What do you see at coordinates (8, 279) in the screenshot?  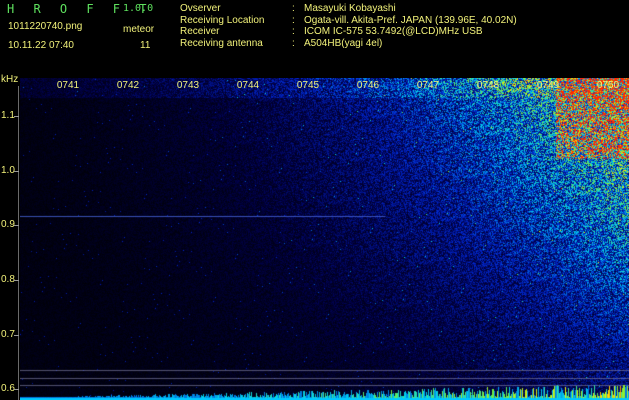 I see `y-tick-label: 0.8` at bounding box center [8, 279].